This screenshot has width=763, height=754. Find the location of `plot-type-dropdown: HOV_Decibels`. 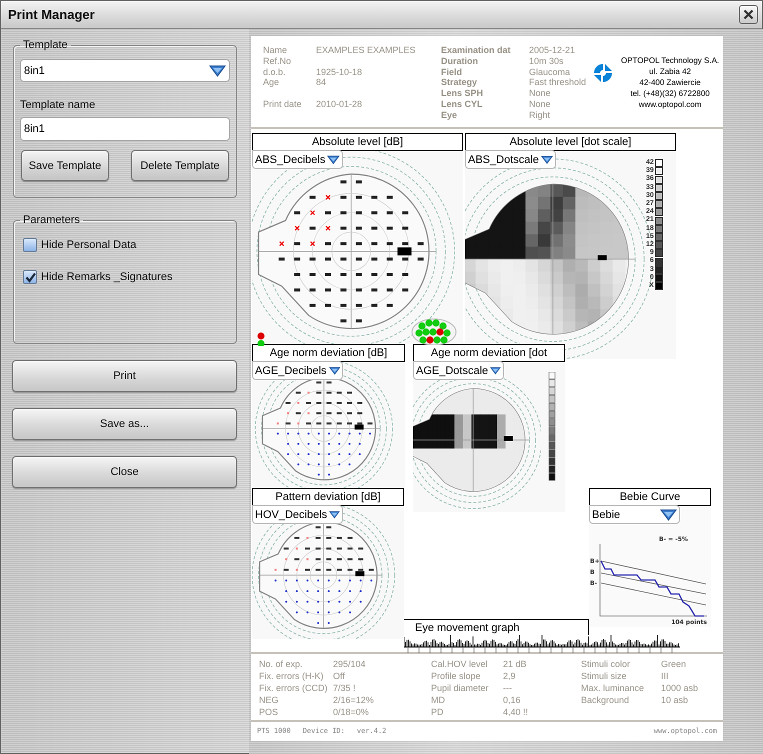

plot-type-dropdown: HOV_Decibels is located at coordinates (297, 514).